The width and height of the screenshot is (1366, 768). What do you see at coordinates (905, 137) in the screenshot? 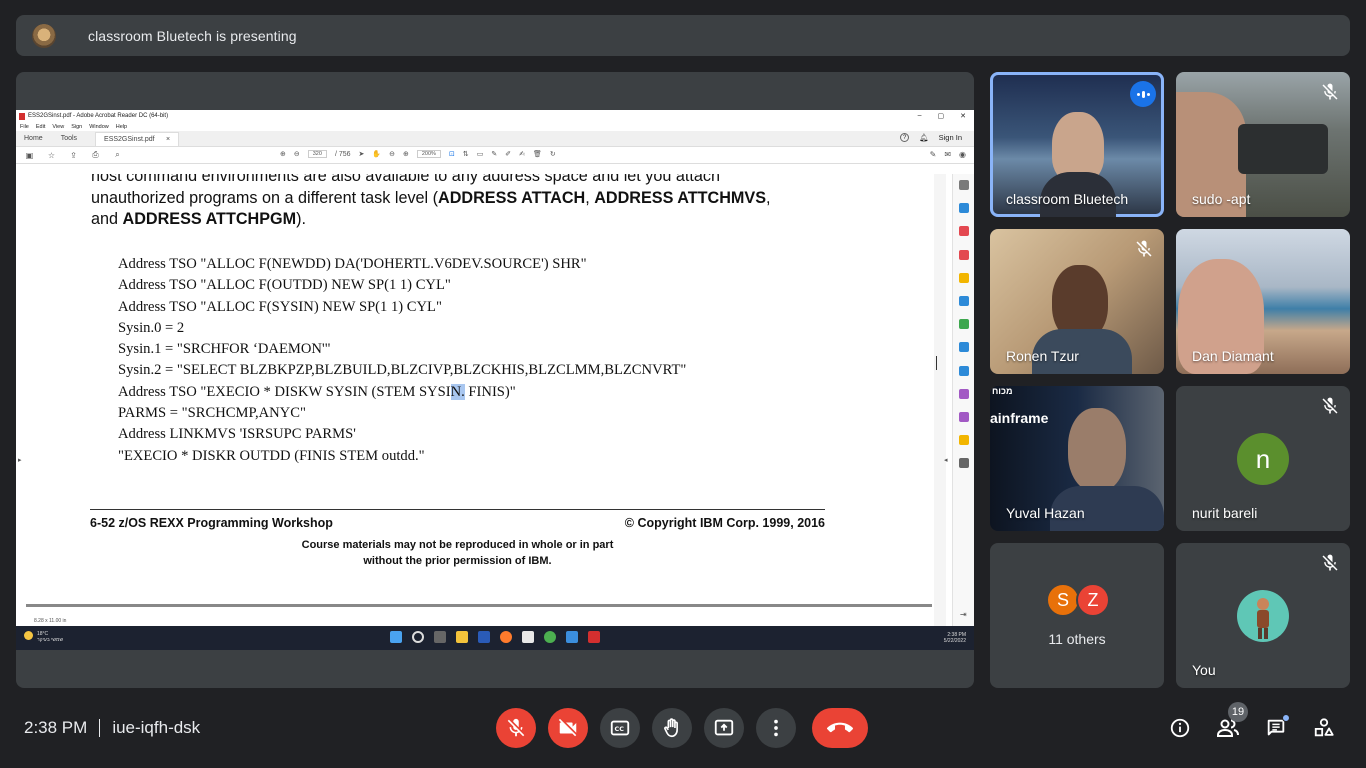
I see `help-icon: ?` at bounding box center [905, 137].